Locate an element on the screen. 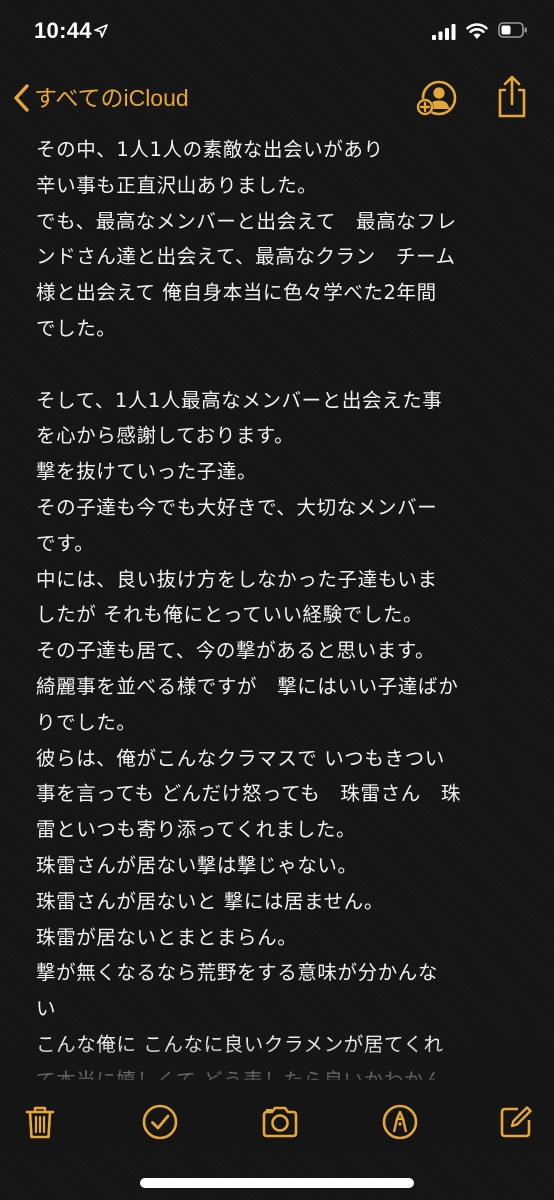  wifi-icon is located at coordinates (477, 31).